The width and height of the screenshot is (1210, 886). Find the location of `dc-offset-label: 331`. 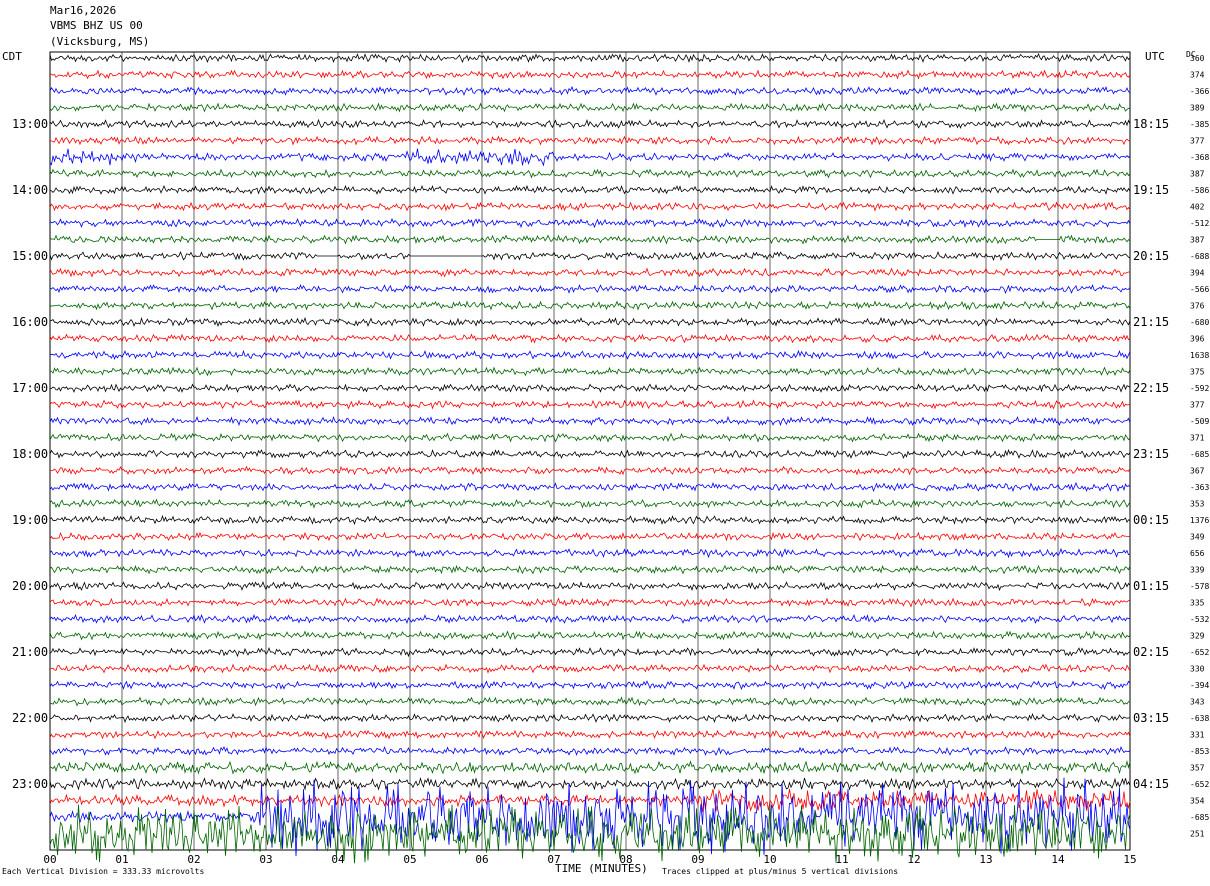

dc-offset-label: 331 is located at coordinates (1197, 735).